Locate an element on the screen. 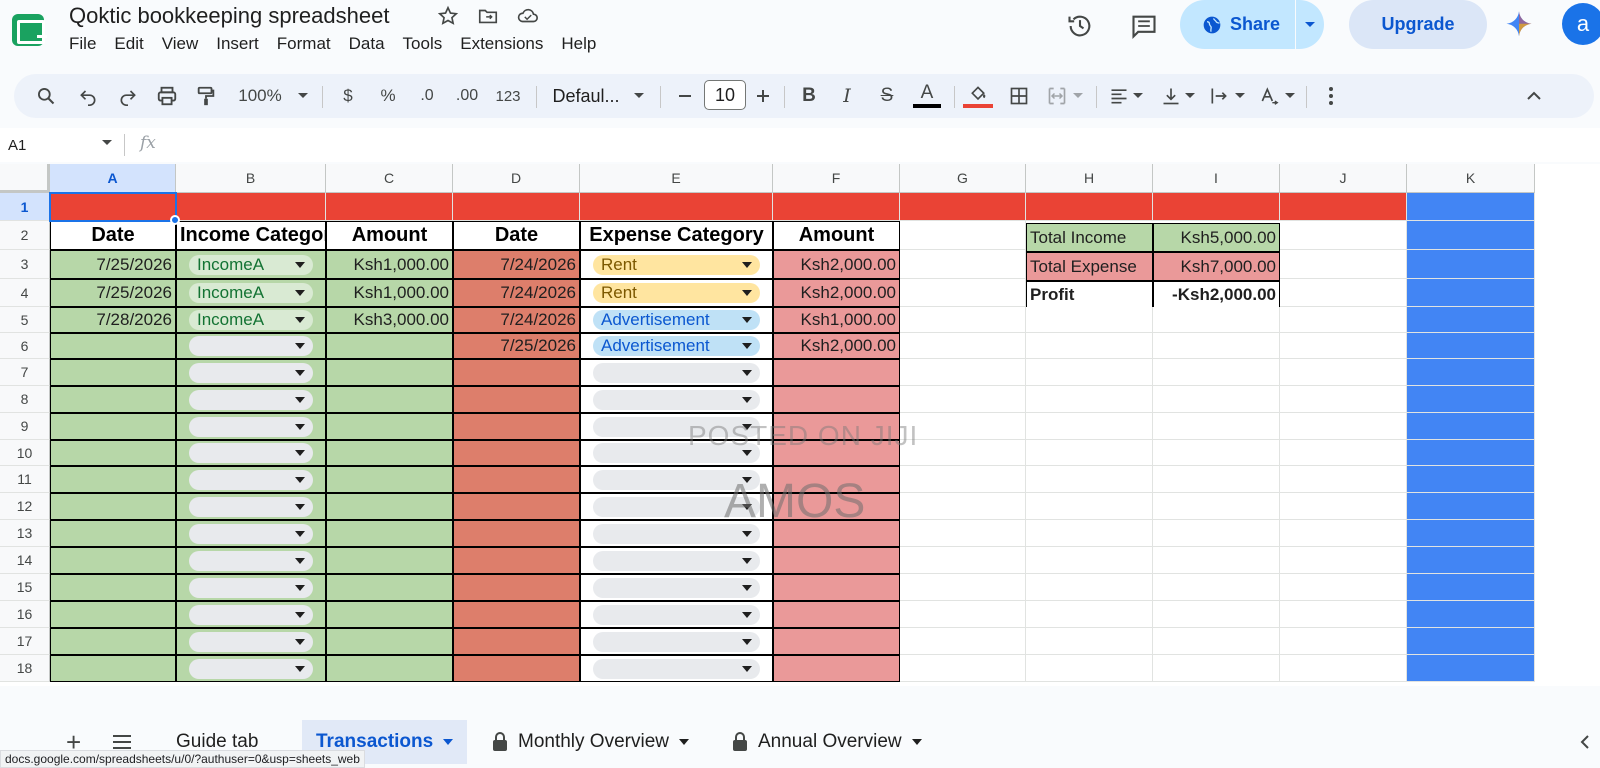 Image resolution: width=1600 pixels, height=768 pixels. percent-format-button: % is located at coordinates (388, 96).